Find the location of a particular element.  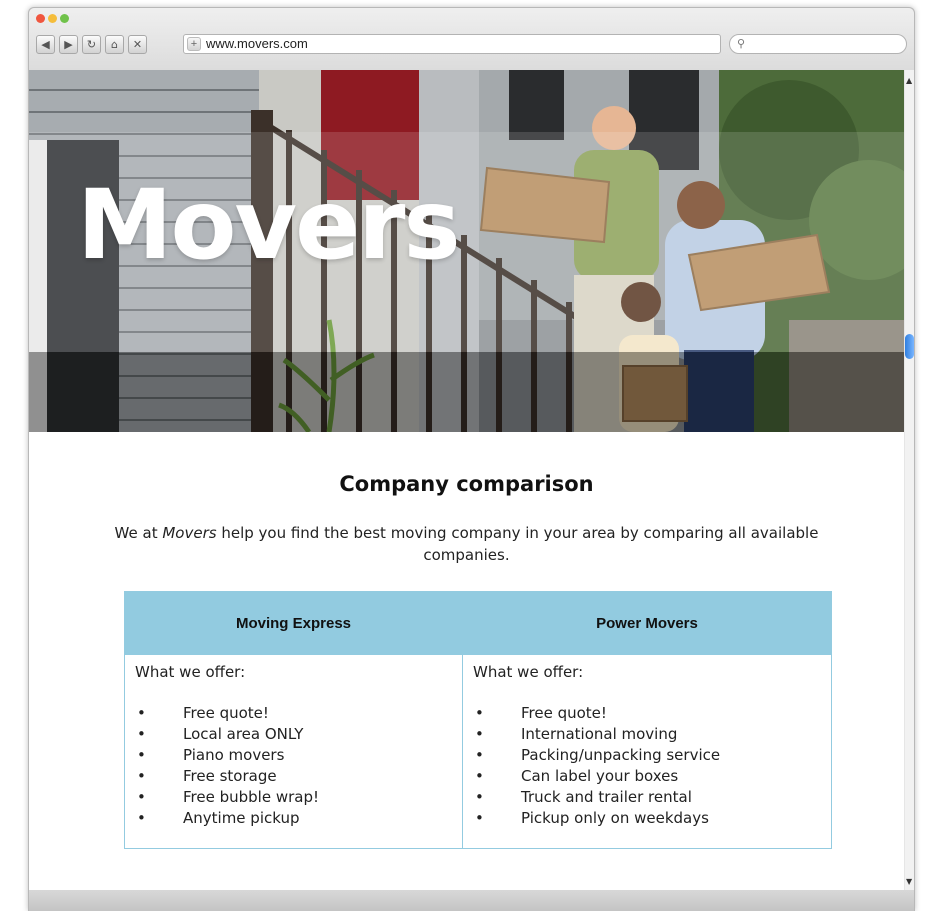

browser-toolbar: ◀ ▶ ↻ ⌂ ✕ + www.movers.com ⚲ is located at coordinates (471, 39).